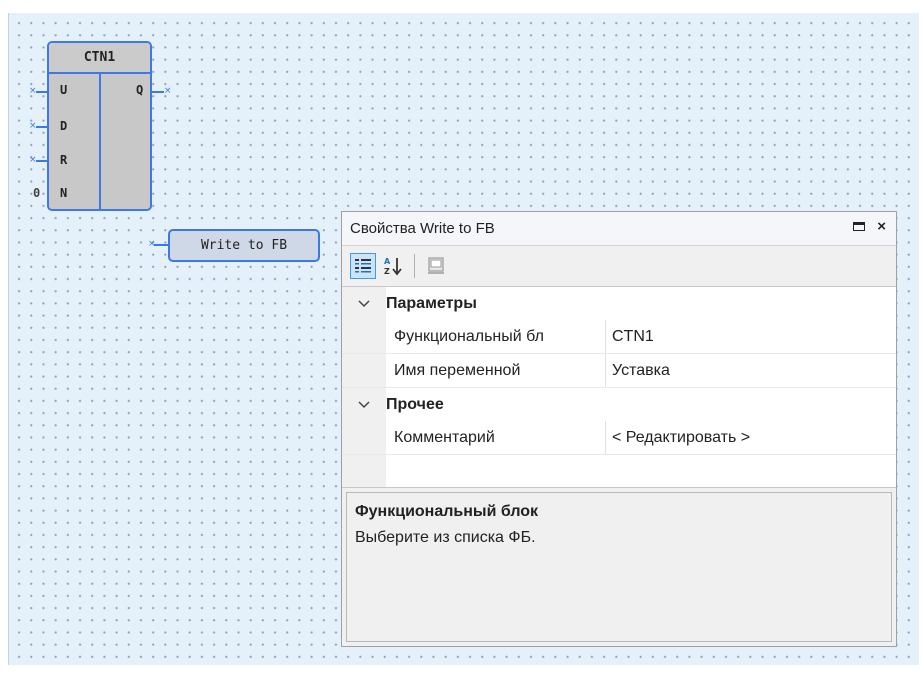 The height and width of the screenshot is (673, 924). I want to click on block-divider, so click(100, 140).